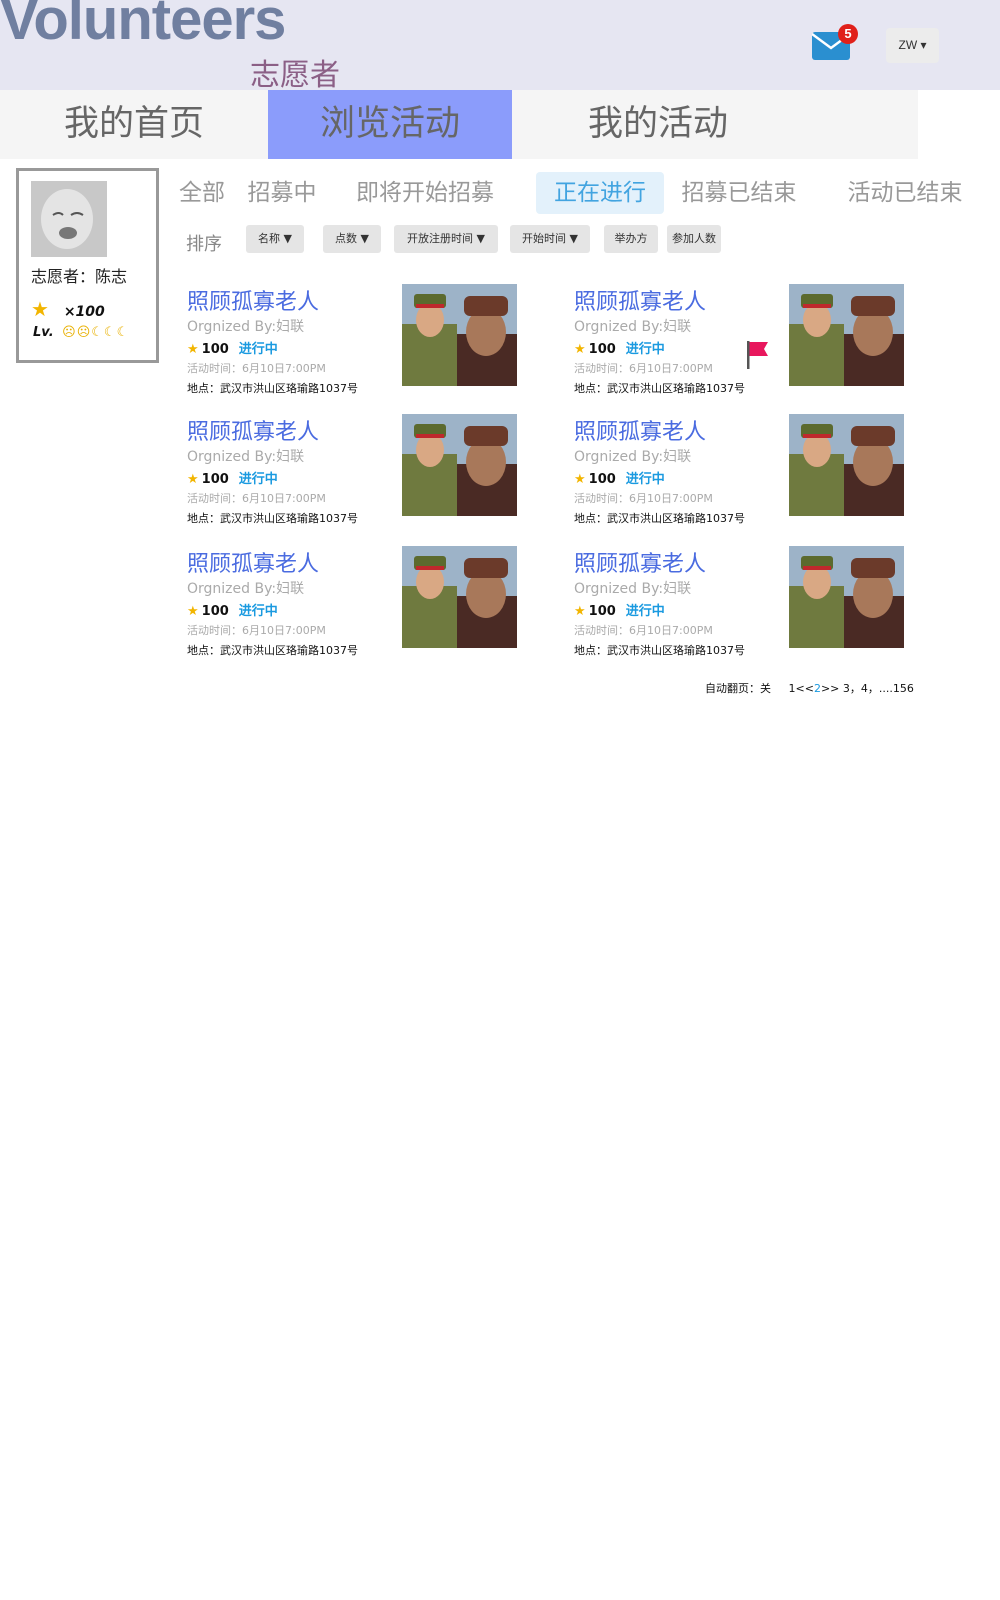  What do you see at coordinates (295, 75) in the screenshot?
I see `logo-subtitle: 志愿者` at bounding box center [295, 75].